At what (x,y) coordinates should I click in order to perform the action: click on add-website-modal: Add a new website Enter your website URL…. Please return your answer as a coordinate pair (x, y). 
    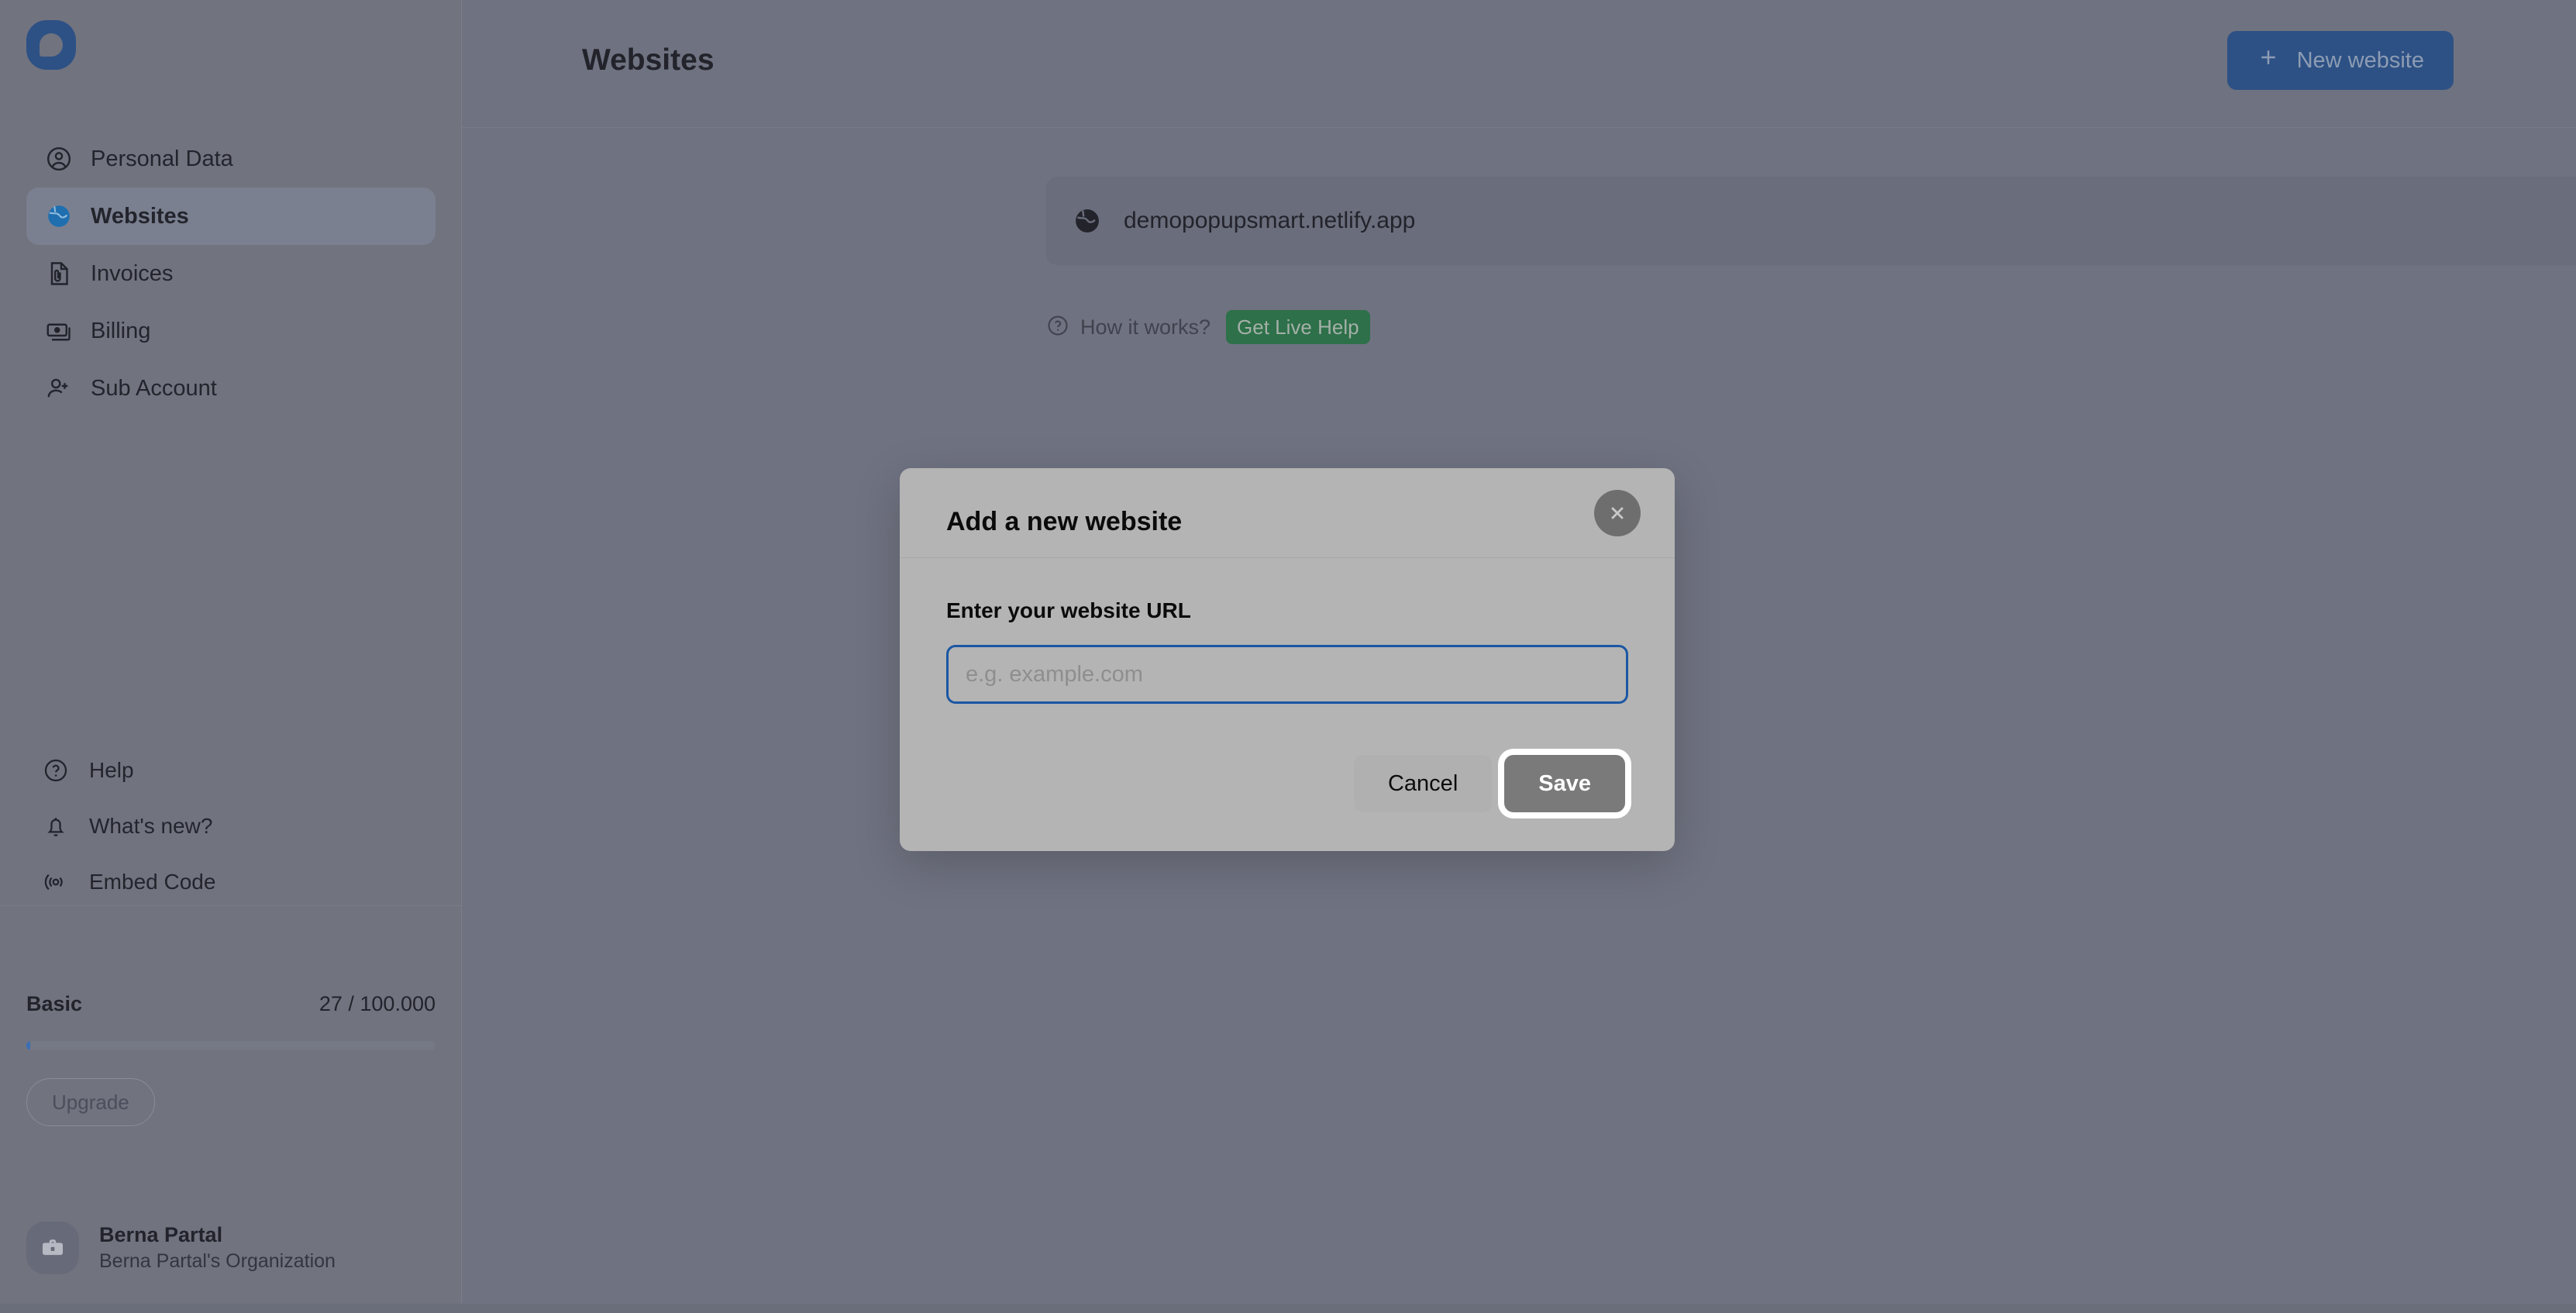
    Looking at the image, I should click on (1287, 659).